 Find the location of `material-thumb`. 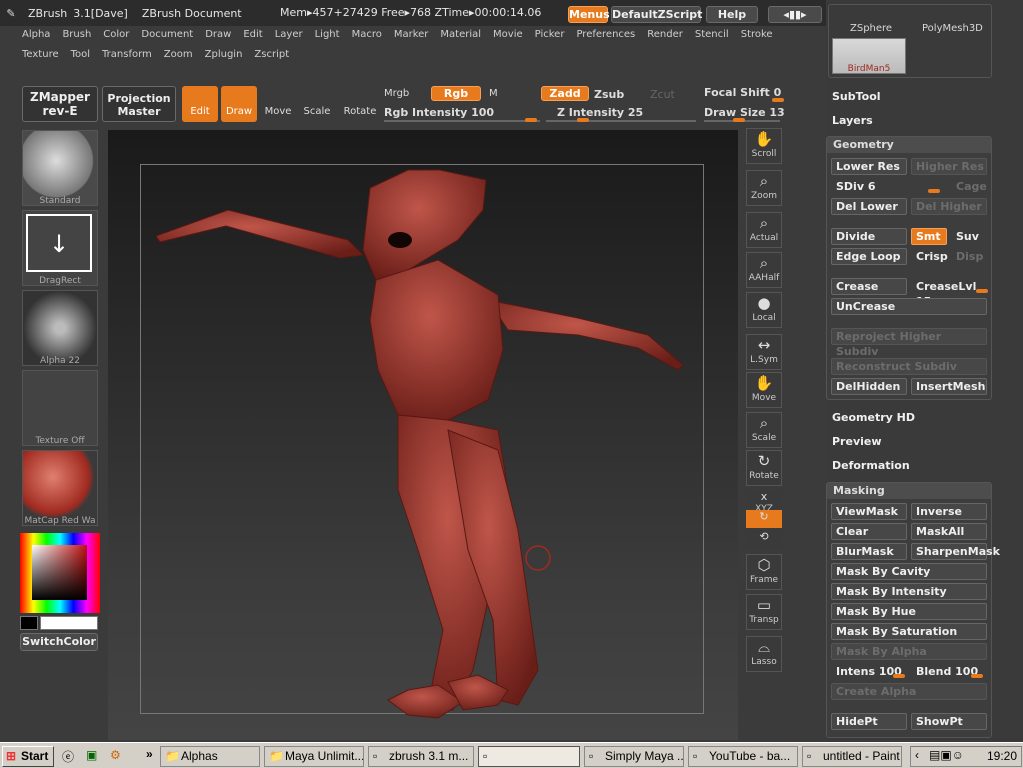

material-thumb is located at coordinates (60, 488).